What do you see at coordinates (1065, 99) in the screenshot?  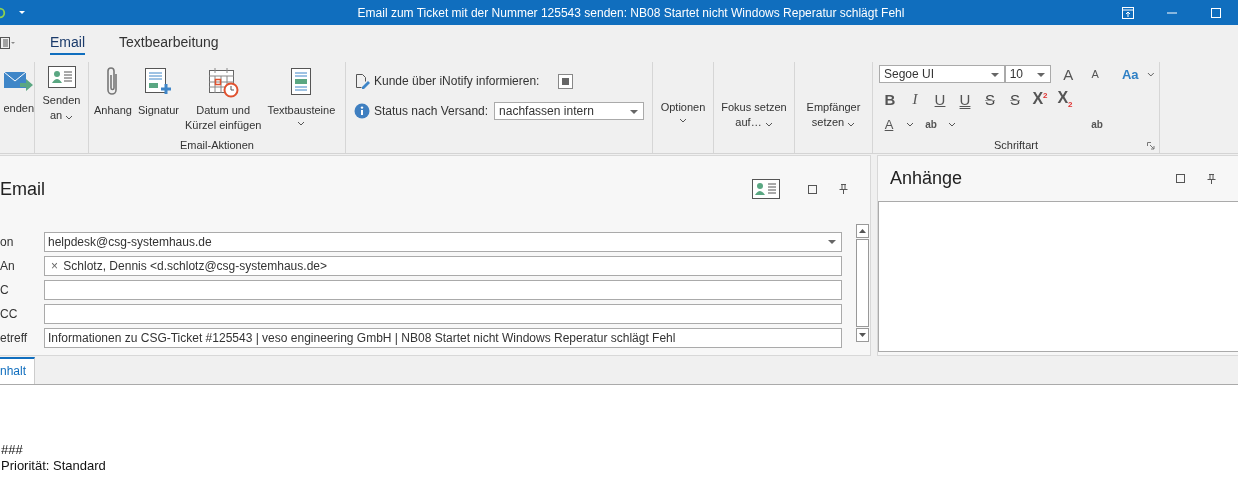 I see `script-button: X$_{2}$` at bounding box center [1065, 99].